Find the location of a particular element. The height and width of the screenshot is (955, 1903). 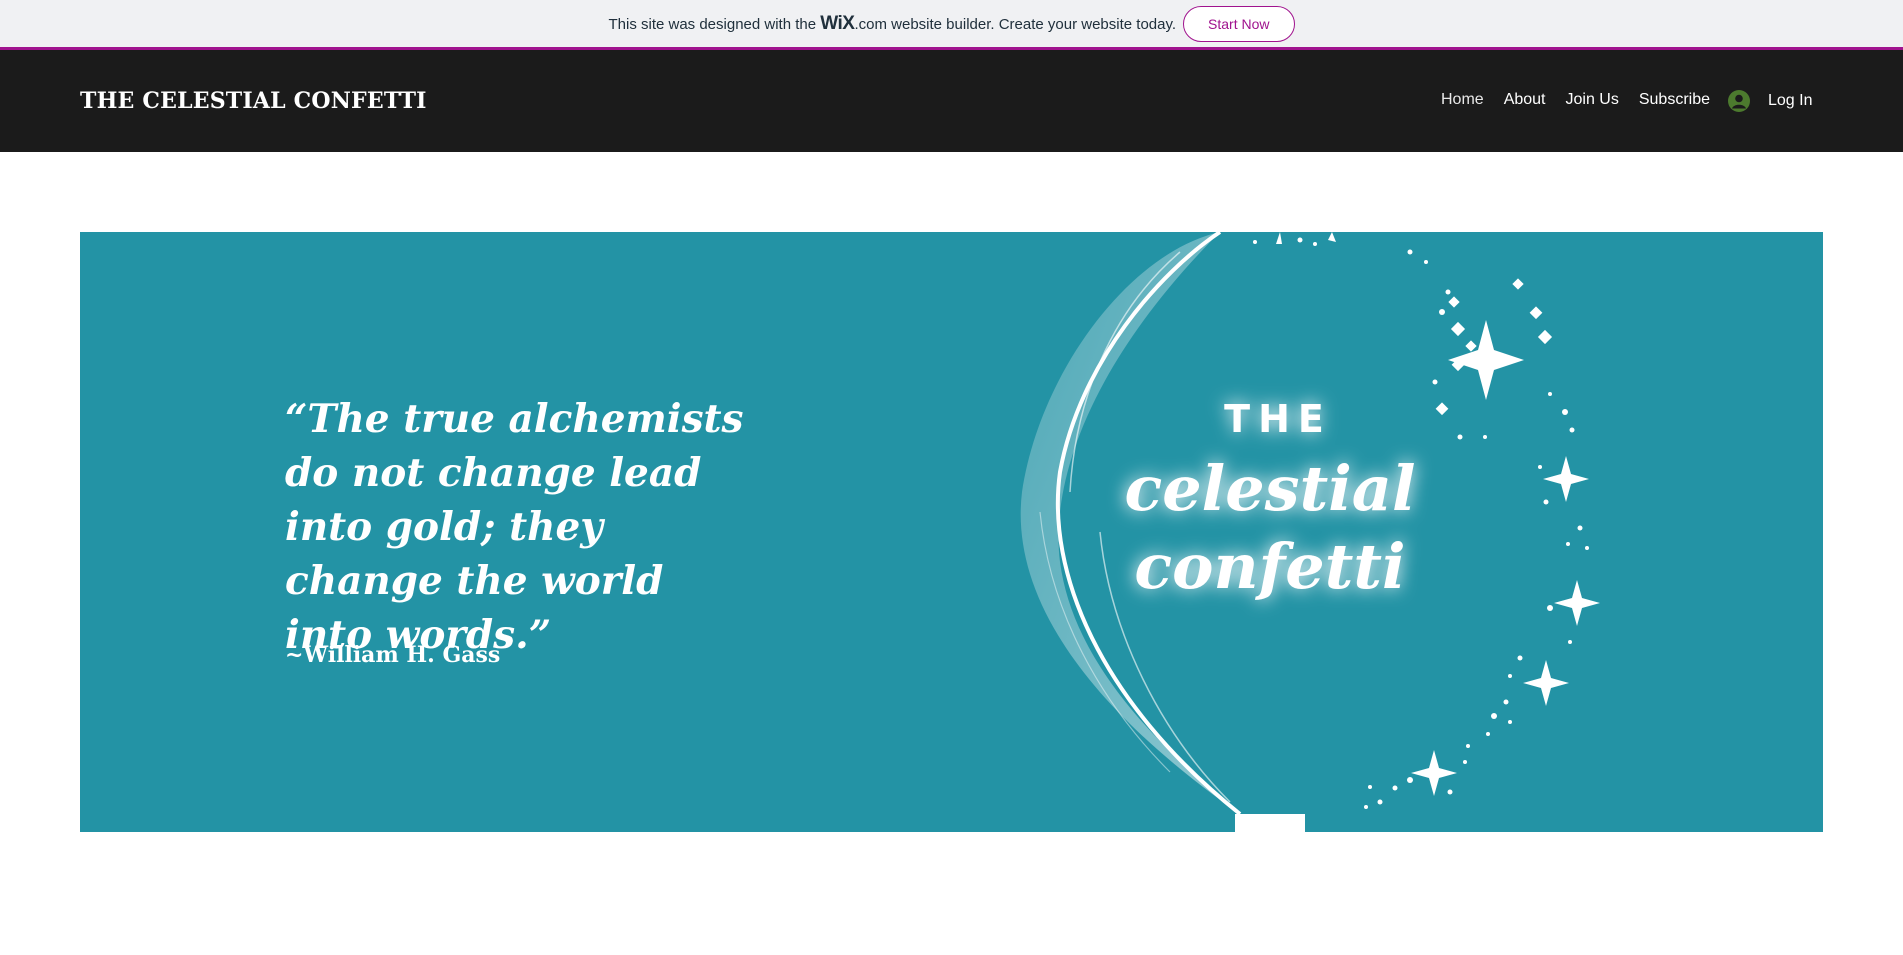

login-button: Log In is located at coordinates (1770, 101).